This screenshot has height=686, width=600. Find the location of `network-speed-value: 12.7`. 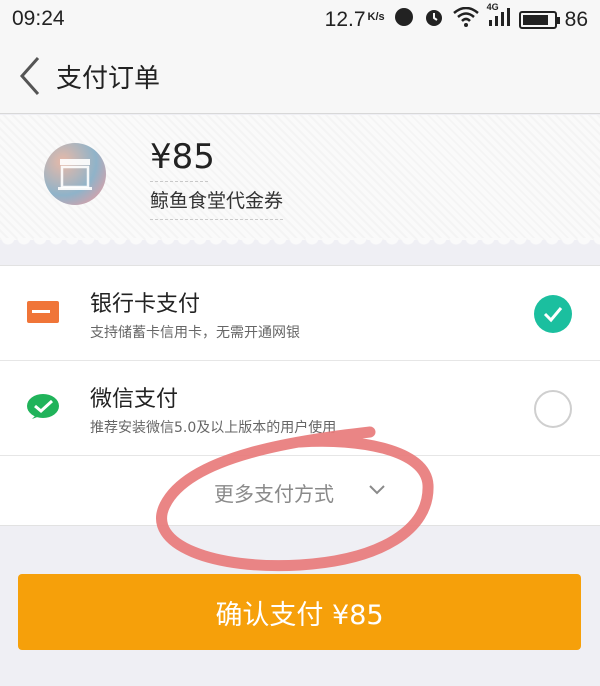

network-speed-value: 12.7 is located at coordinates (345, 19).